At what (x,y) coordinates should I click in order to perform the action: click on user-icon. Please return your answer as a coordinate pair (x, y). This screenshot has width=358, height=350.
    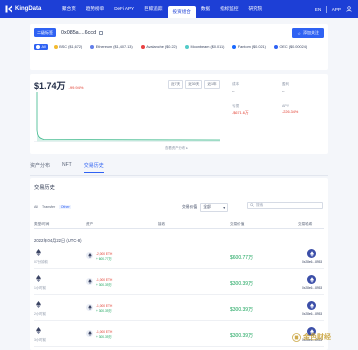
    Looking at the image, I should click on (349, 9).